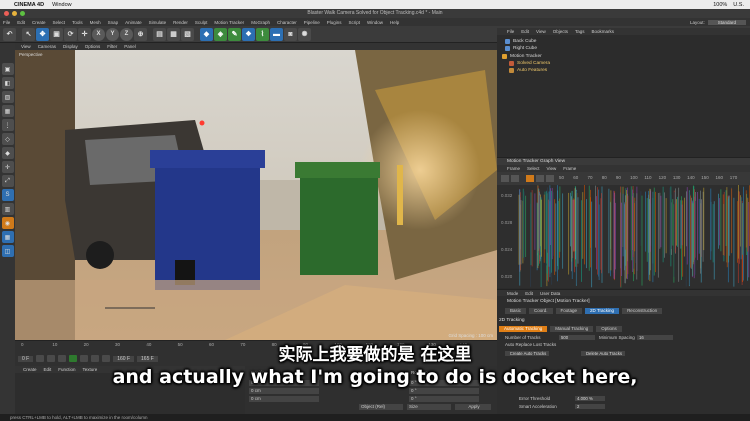 The height and width of the screenshot is (421, 750). What do you see at coordinates (284, 399) in the screenshot?
I see `coord-z-field: 0 cm` at bounding box center [284, 399].